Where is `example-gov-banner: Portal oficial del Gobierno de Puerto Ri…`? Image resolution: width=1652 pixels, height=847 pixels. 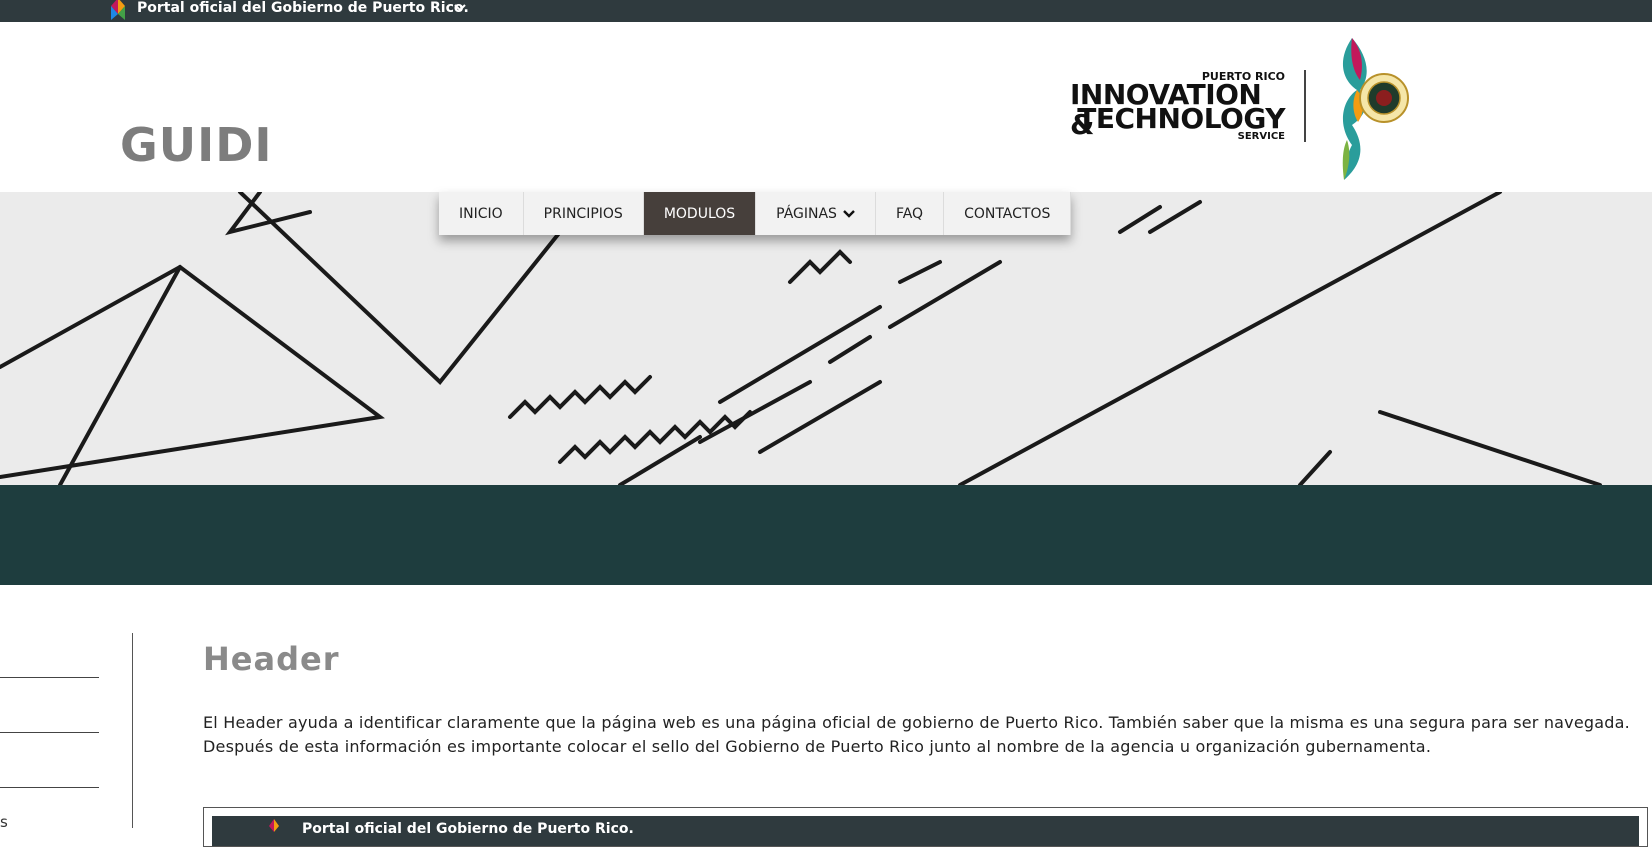
example-gov-banner: Portal oficial del Gobierno de Puerto Ri… is located at coordinates (925, 831).